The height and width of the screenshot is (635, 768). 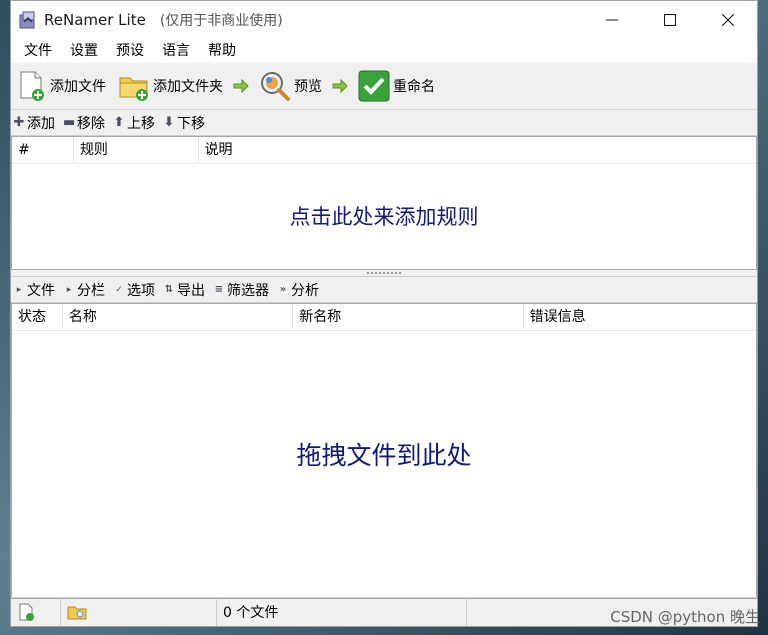 What do you see at coordinates (221, 21) in the screenshot?
I see `window-subtitle: (仅用于非商业使用)` at bounding box center [221, 21].